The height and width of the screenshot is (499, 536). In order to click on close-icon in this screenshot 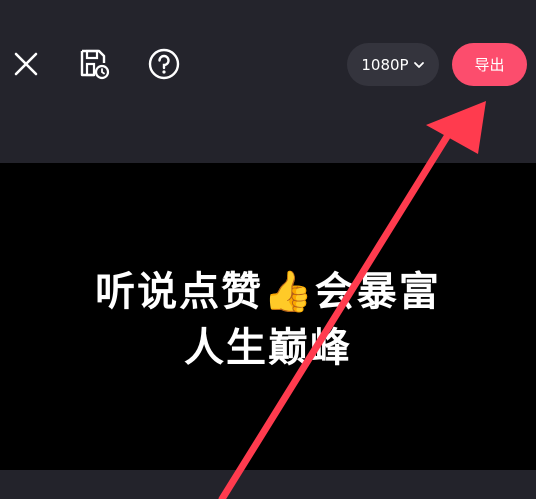, I will do `click(26, 64)`.